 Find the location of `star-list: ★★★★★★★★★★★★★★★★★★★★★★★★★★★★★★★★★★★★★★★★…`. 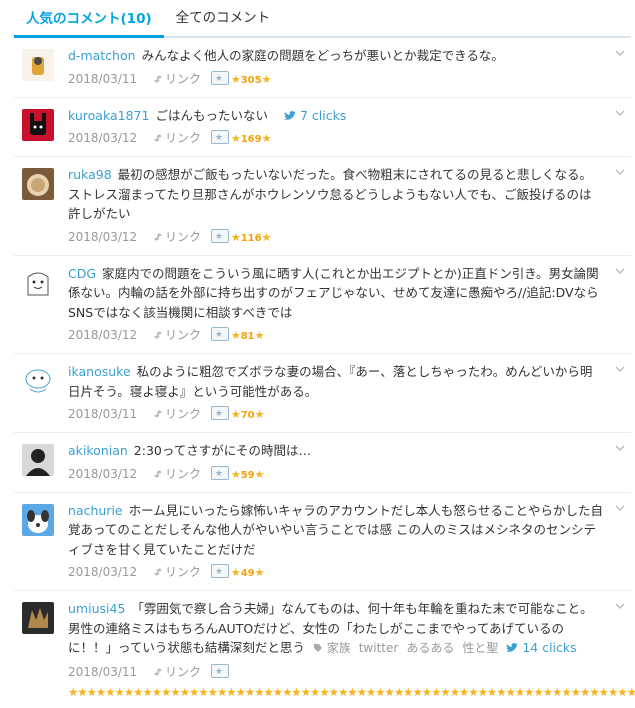

star-list: ★★★★★★★★★★★★★★★★★★★★★★★★★★★★★★★★★★★★★★★★… is located at coordinates (351, 692).